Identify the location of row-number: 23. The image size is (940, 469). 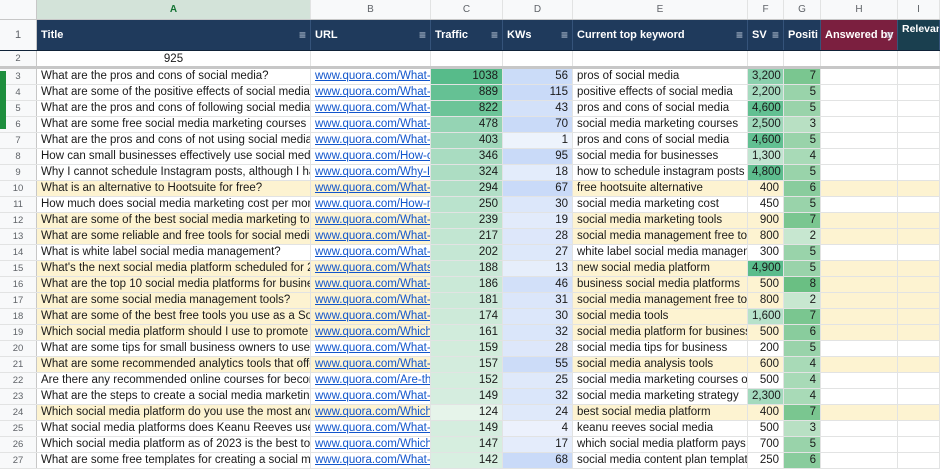
(18, 396).